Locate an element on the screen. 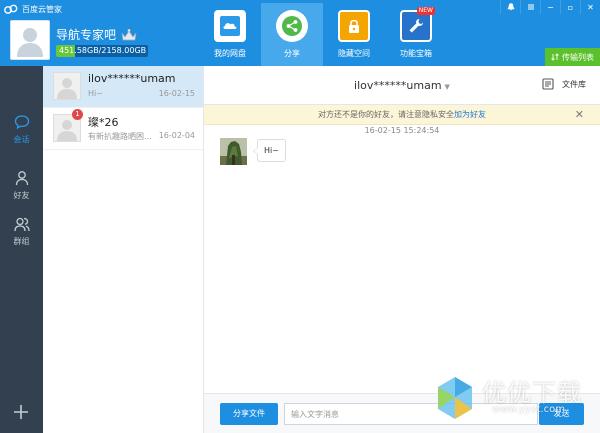 The height and width of the screenshot is (433, 600). menu-icon is located at coordinates (530, 7).